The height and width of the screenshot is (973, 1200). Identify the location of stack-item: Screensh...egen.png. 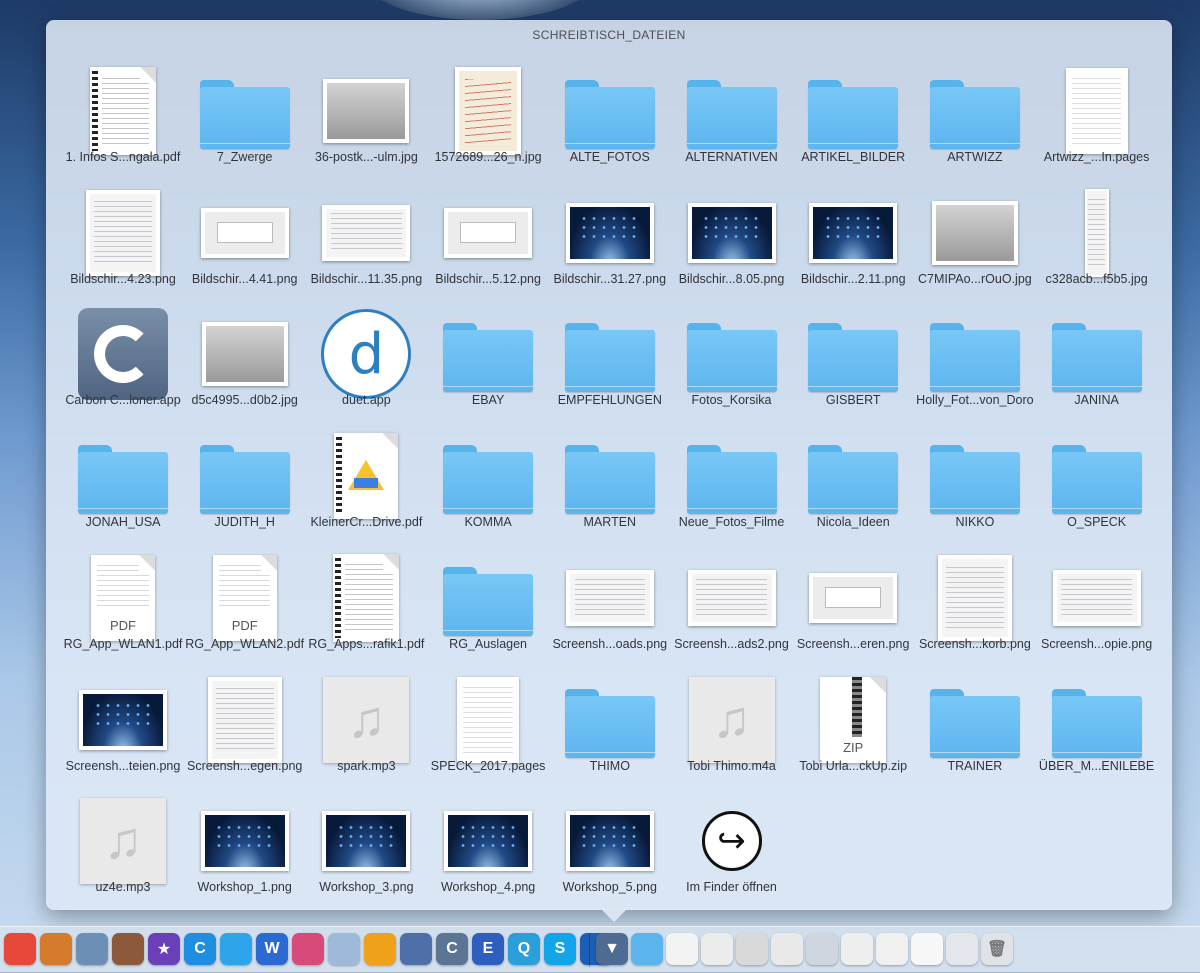
(245, 723).